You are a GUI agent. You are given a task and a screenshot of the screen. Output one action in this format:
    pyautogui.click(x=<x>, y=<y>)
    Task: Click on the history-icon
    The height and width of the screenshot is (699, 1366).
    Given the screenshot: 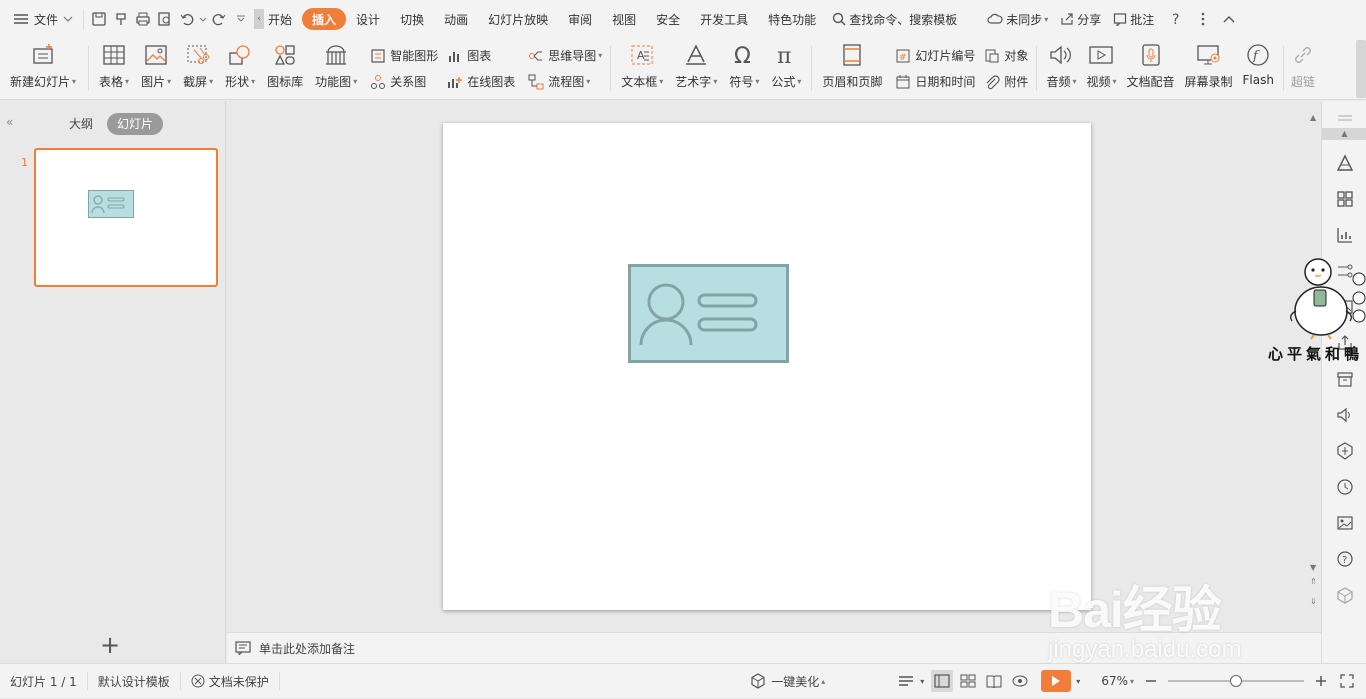 What is the action you would take?
    pyautogui.click(x=1345, y=487)
    